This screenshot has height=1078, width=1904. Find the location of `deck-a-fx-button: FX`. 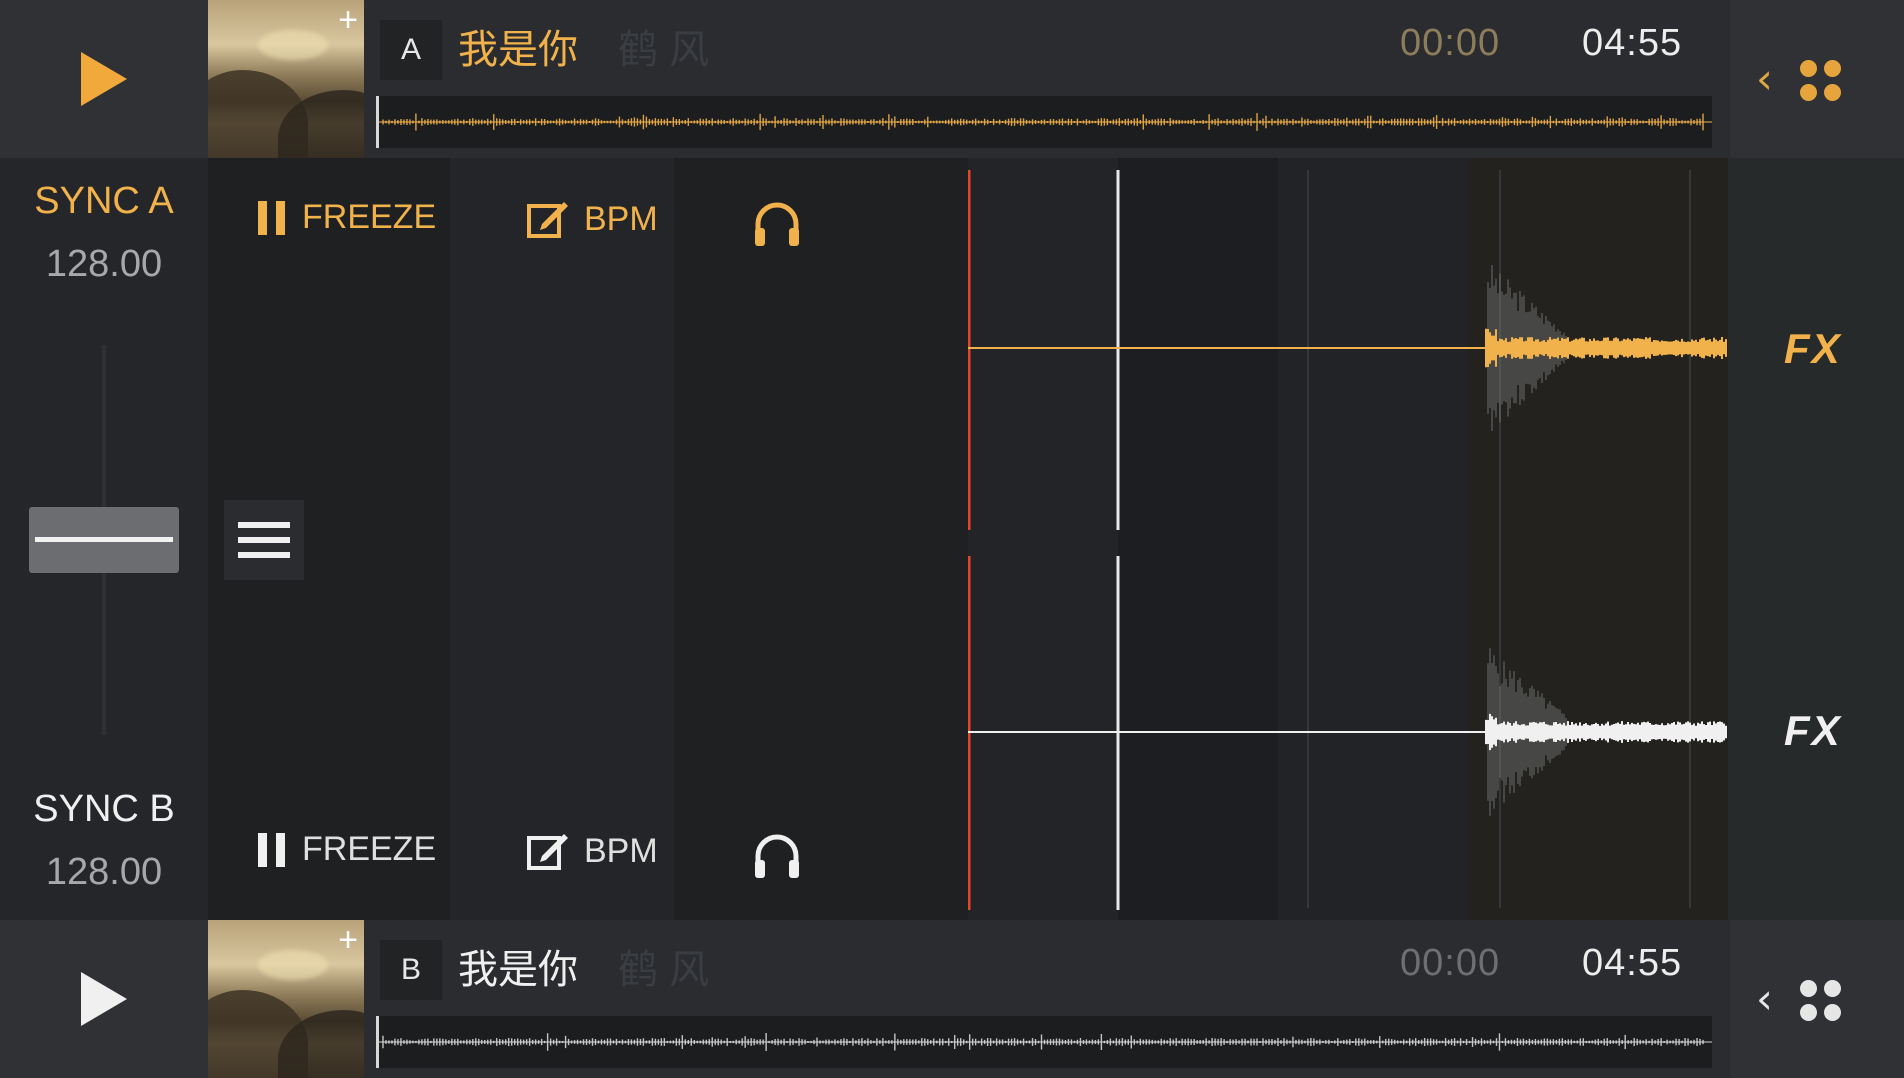

deck-a-fx-button: FX is located at coordinates (1813, 349).